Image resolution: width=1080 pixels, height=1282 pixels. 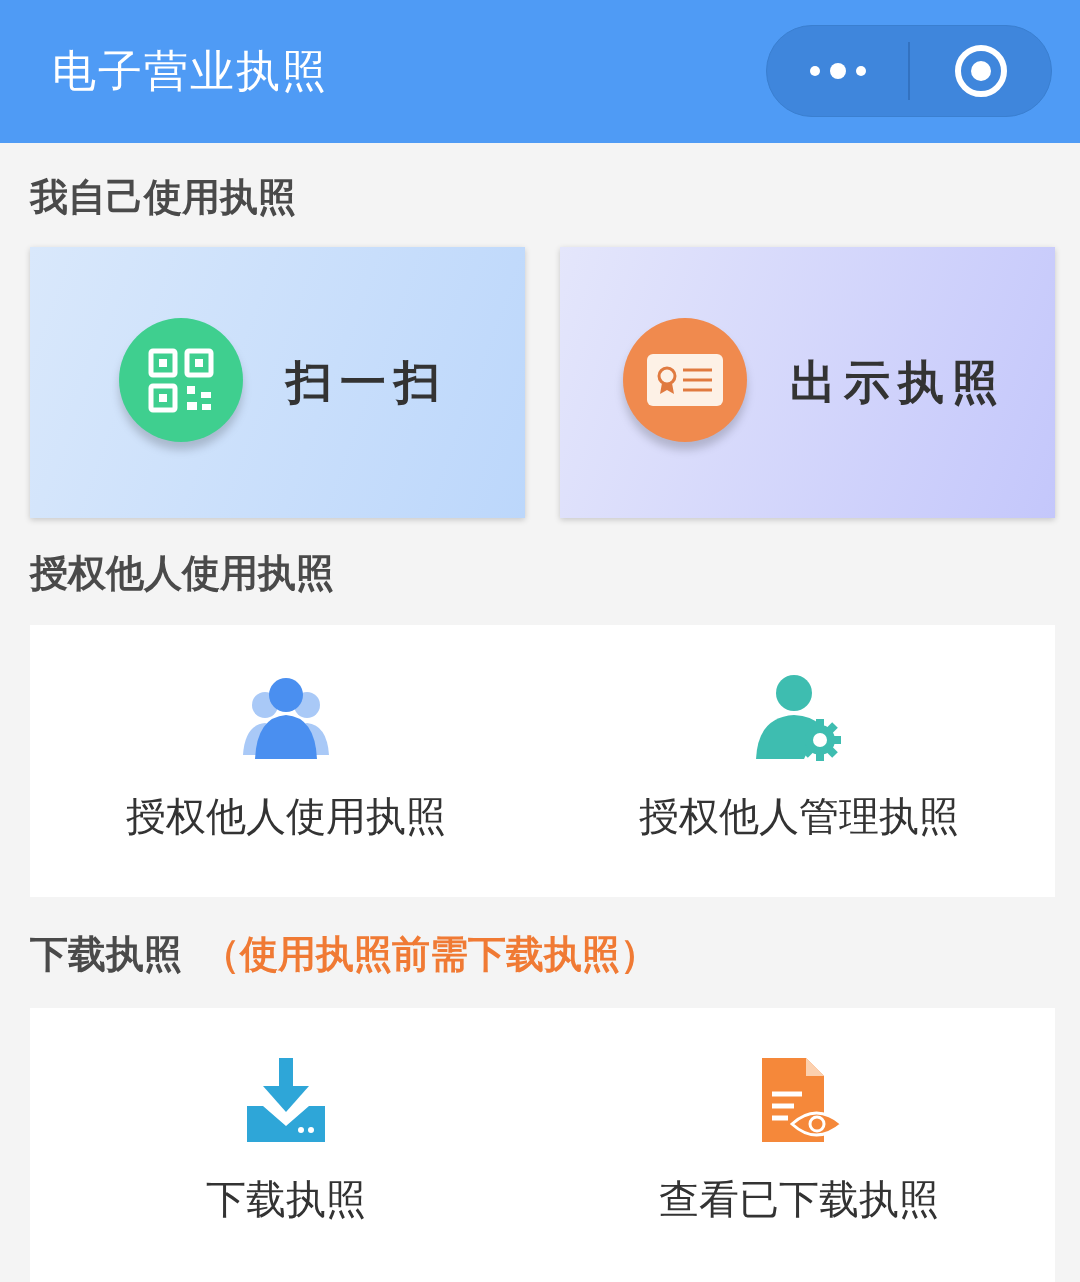 What do you see at coordinates (430, 954) in the screenshot?
I see `section-note: （使用执照前需下载执照）` at bounding box center [430, 954].